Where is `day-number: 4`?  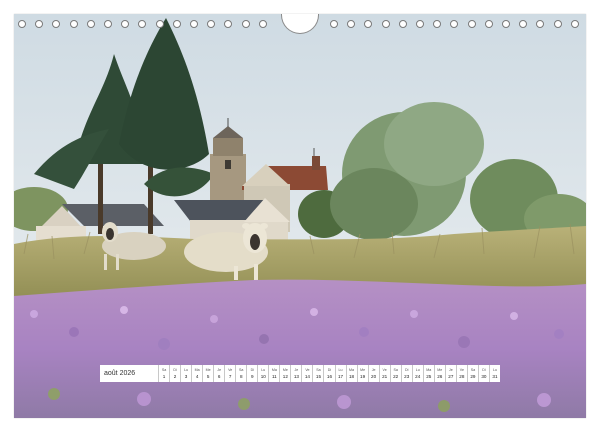
day-number: 4 is located at coordinates (197, 376).